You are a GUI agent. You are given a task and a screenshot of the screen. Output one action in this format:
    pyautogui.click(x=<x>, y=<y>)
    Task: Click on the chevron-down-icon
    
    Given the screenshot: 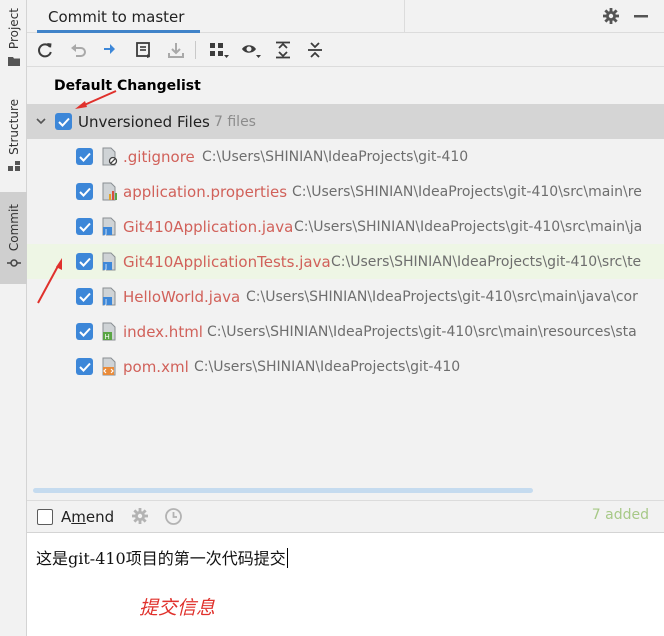 What is the action you would take?
    pyautogui.click(x=41, y=123)
    